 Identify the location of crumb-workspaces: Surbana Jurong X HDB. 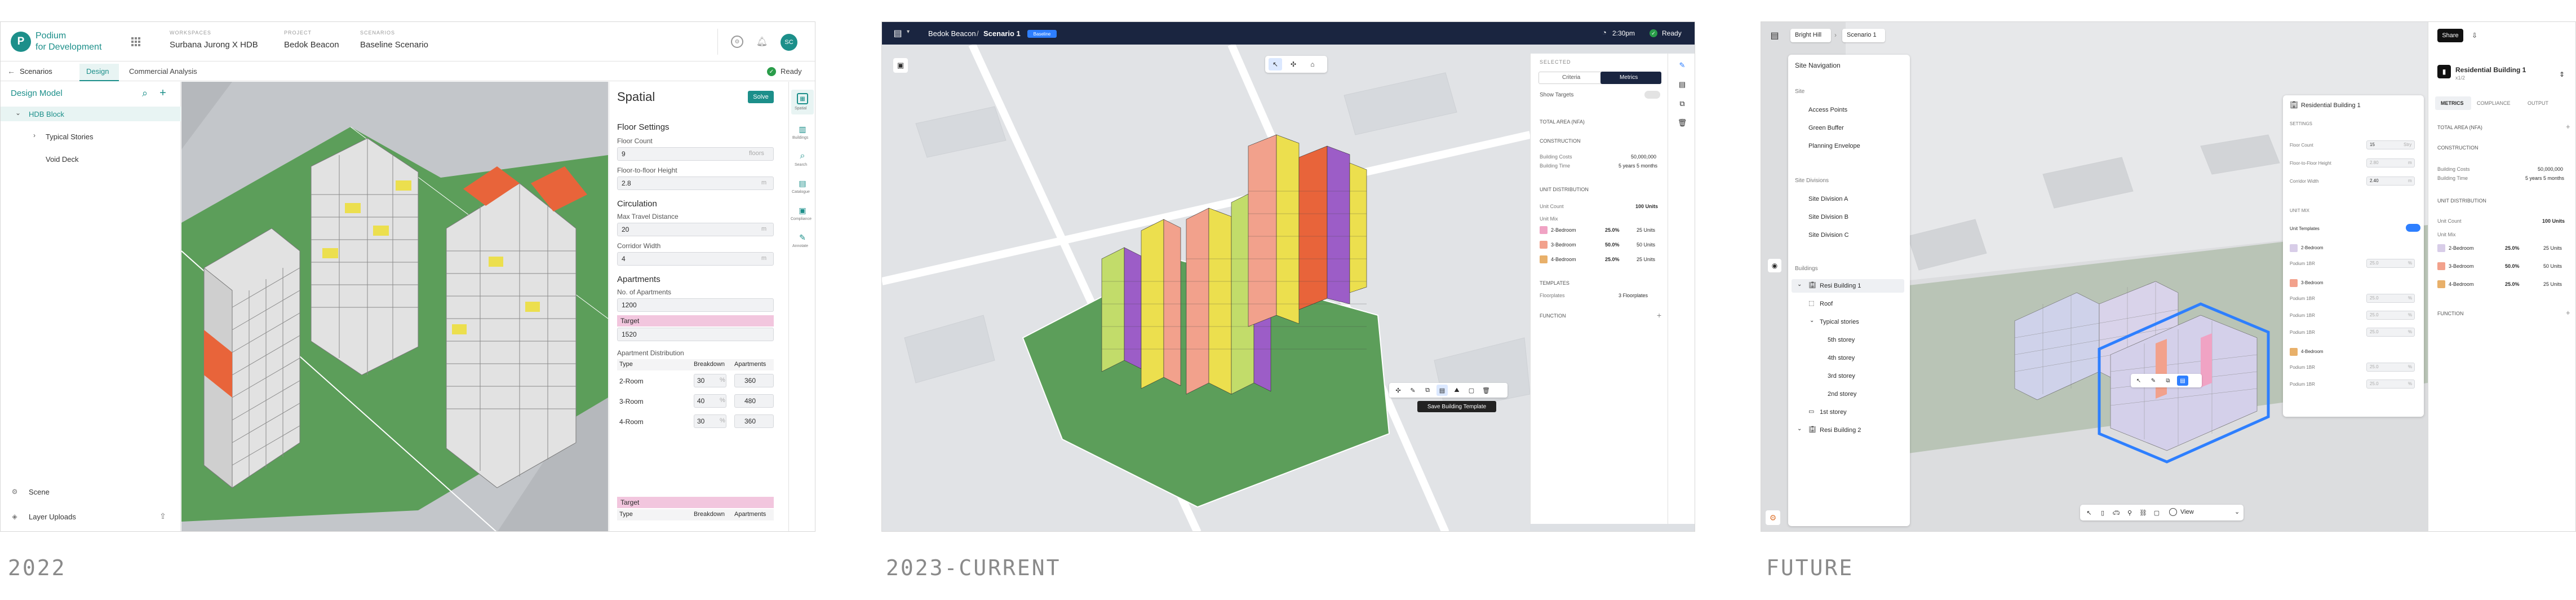
(214, 45).